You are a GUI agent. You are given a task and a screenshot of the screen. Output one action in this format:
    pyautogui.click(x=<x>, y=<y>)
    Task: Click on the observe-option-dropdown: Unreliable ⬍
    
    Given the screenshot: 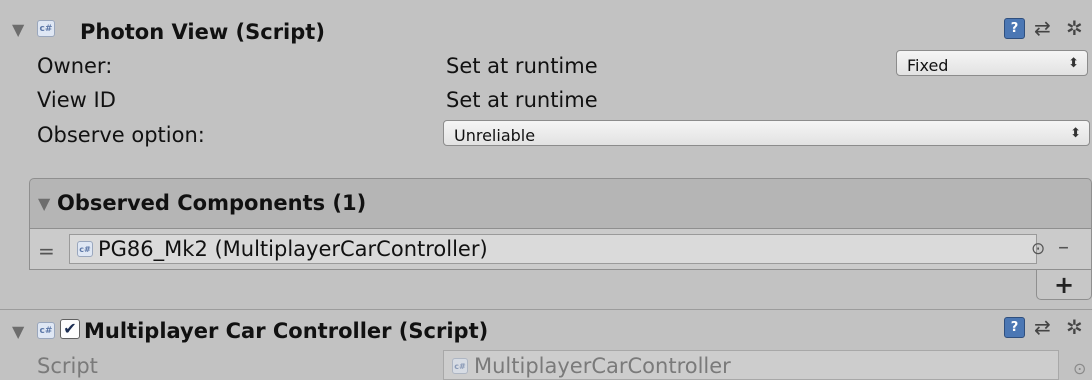 What is the action you would take?
    pyautogui.click(x=766, y=133)
    